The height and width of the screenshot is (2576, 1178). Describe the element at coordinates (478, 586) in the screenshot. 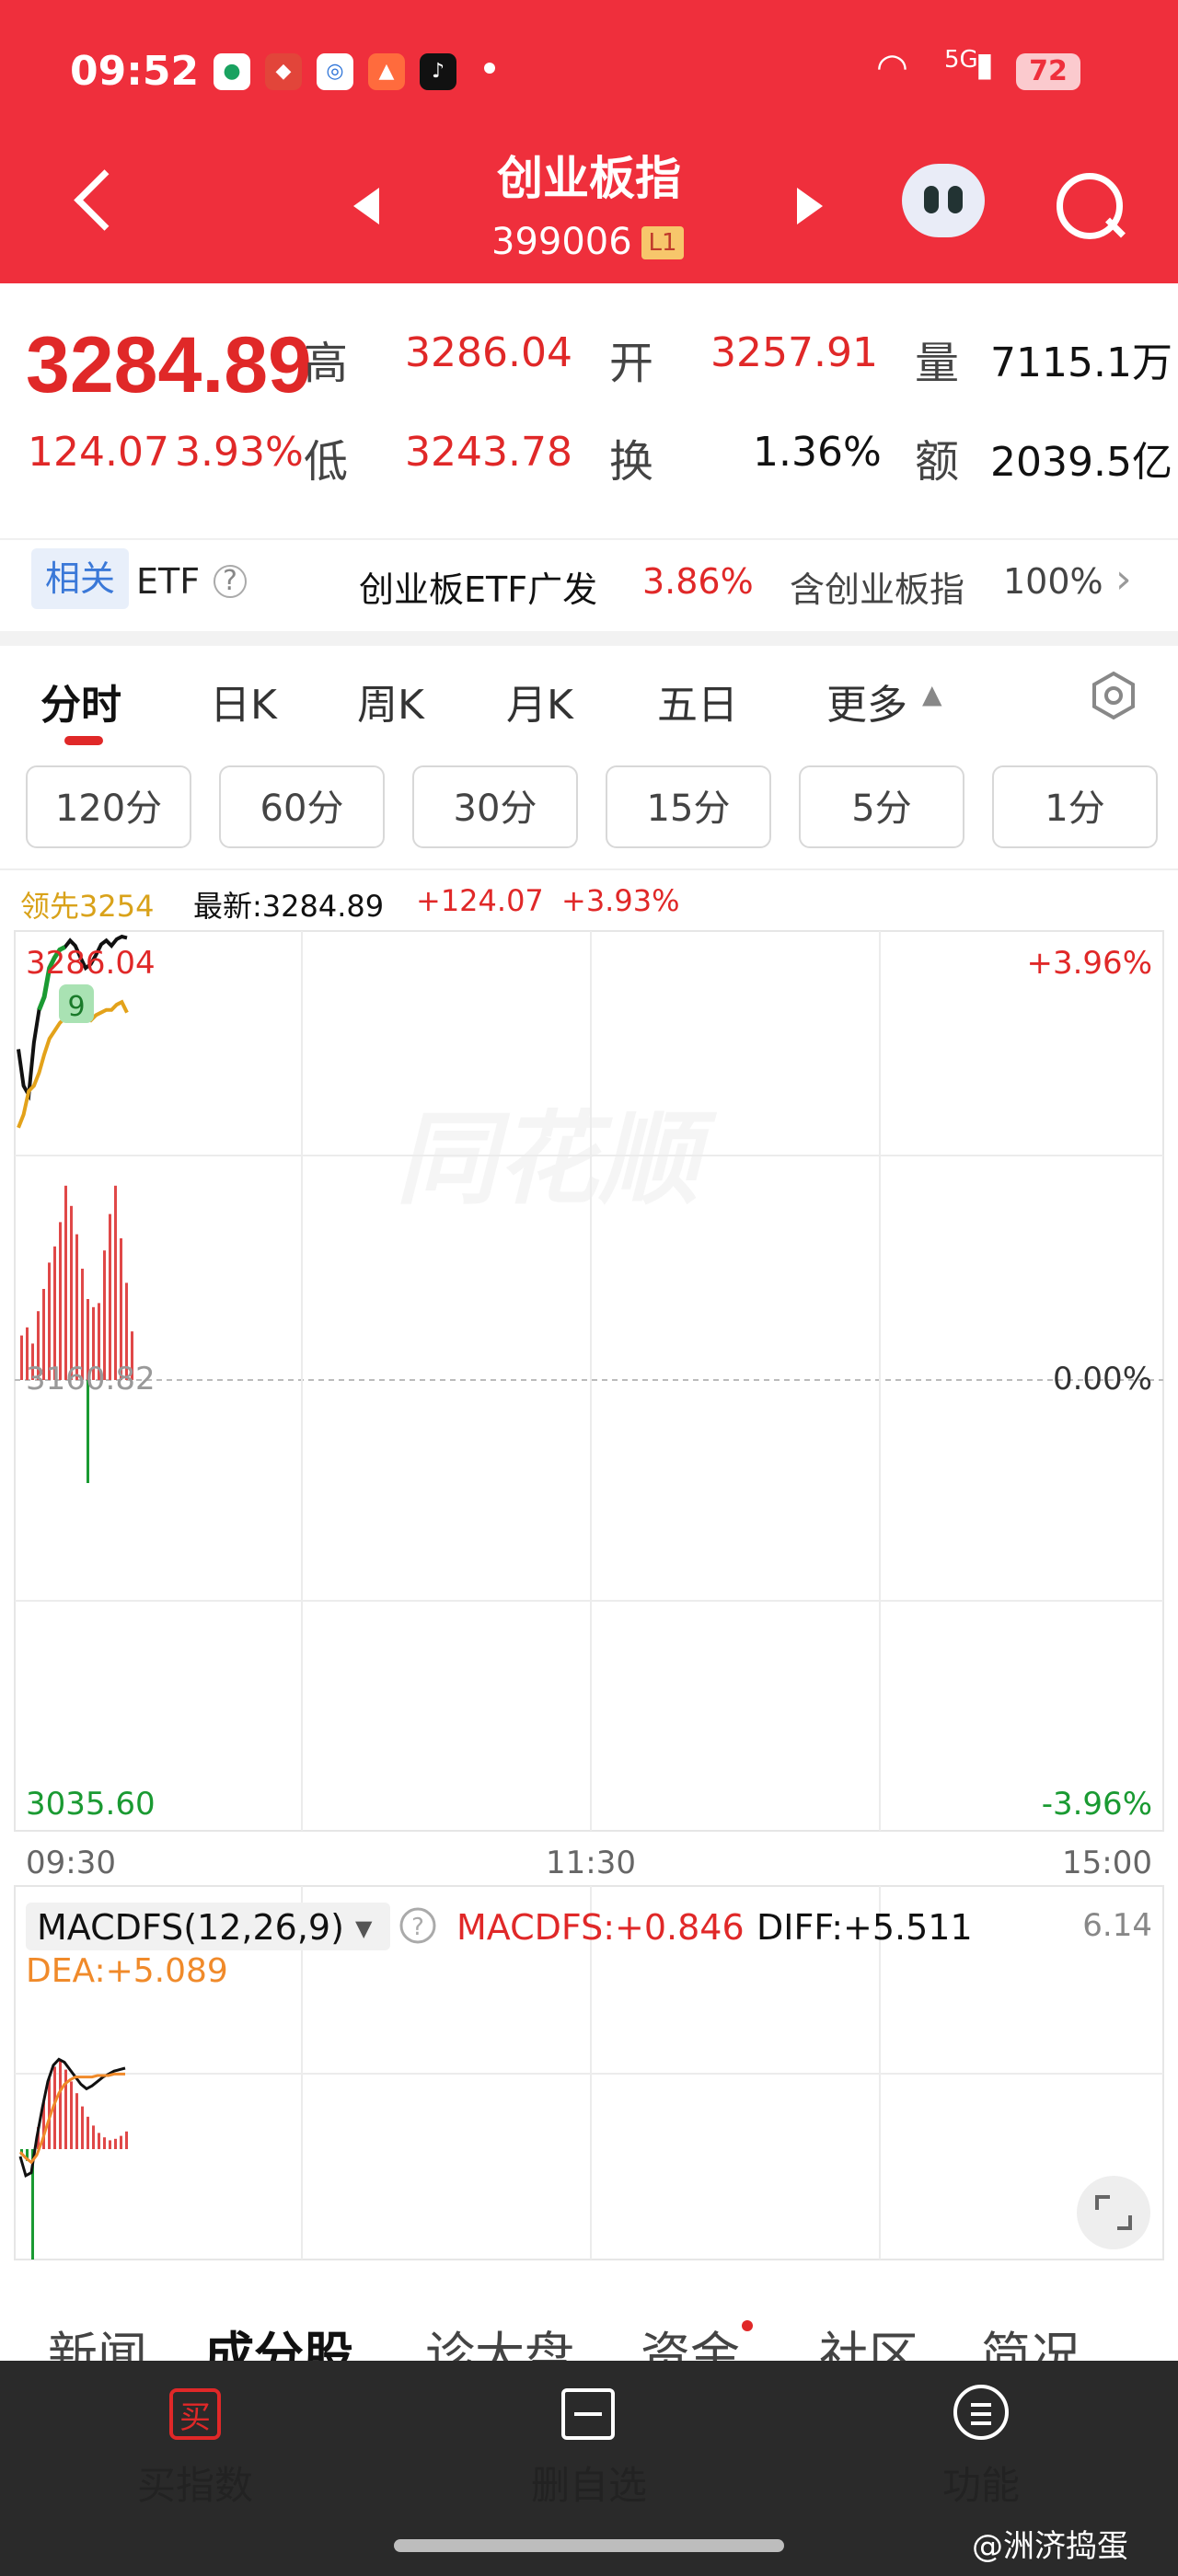

I see `etf-name: 创业板ETF广发` at that location.